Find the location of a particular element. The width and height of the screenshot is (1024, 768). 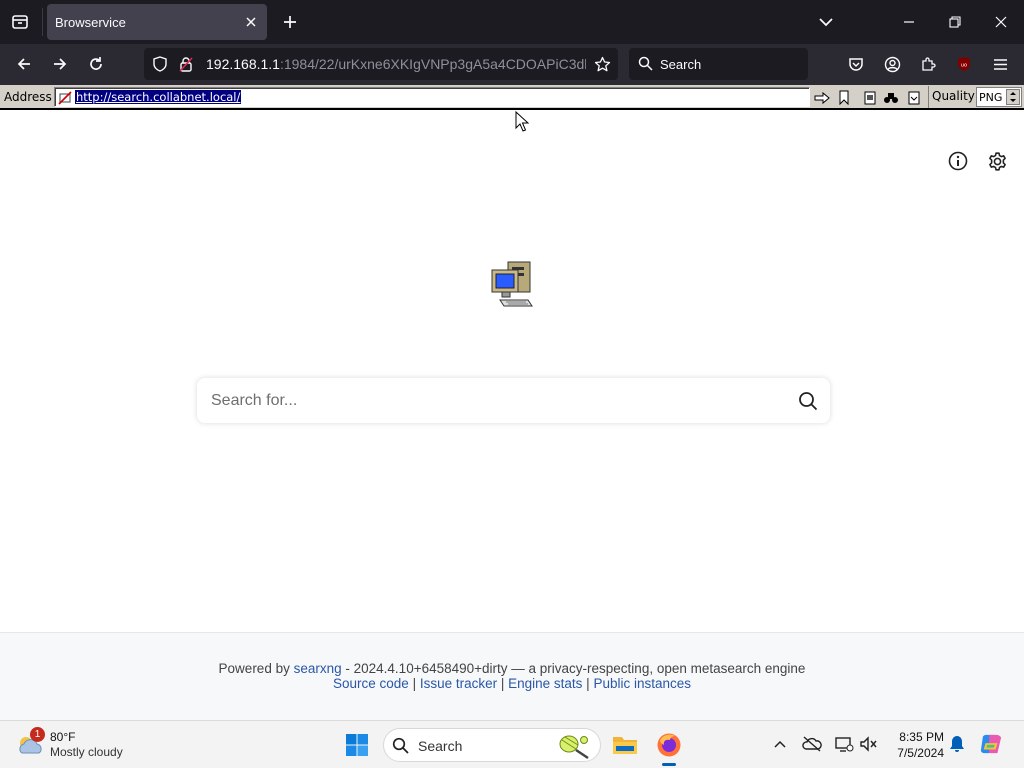

browser-tab-bar: Browservice is located at coordinates (512, 22).